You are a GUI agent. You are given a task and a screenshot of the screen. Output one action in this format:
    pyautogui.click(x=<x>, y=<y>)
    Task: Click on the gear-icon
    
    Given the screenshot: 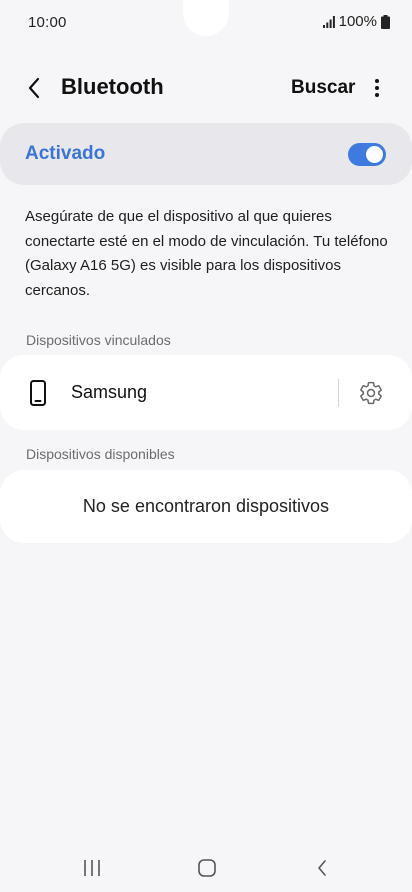 What is the action you would take?
    pyautogui.click(x=371, y=393)
    